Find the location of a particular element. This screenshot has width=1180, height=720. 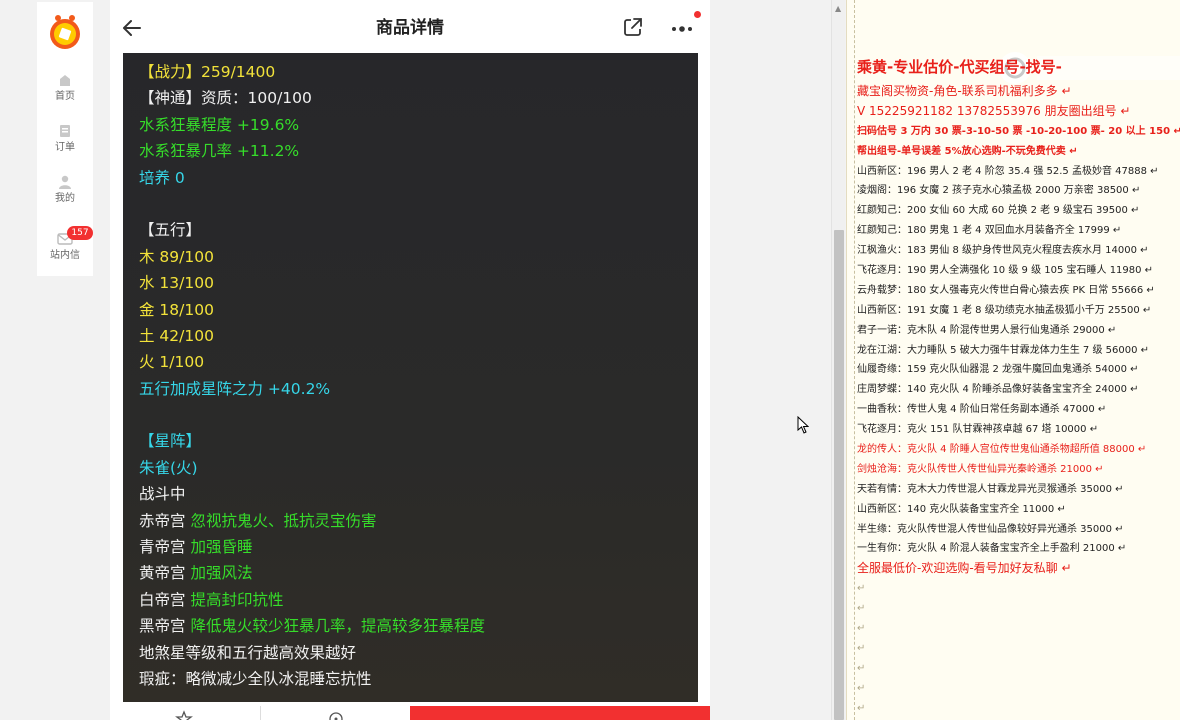

notes-line: 剑烛沧海：克火队传世人传世仙异光秦岭通杀 21000 ↵ is located at coordinates (980, 469).